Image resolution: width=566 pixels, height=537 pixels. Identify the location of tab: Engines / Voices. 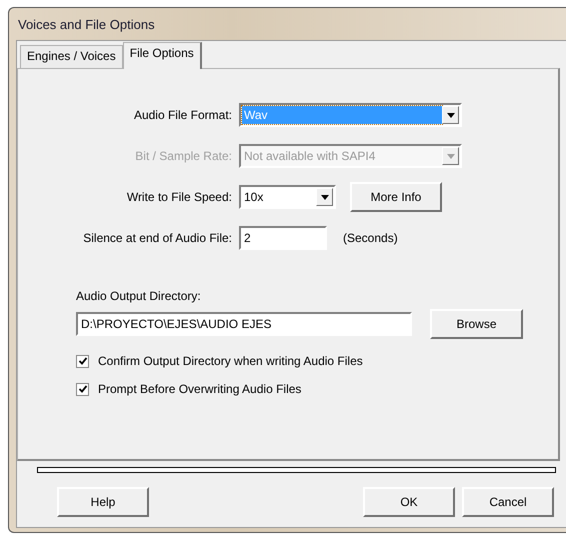
(71, 56).